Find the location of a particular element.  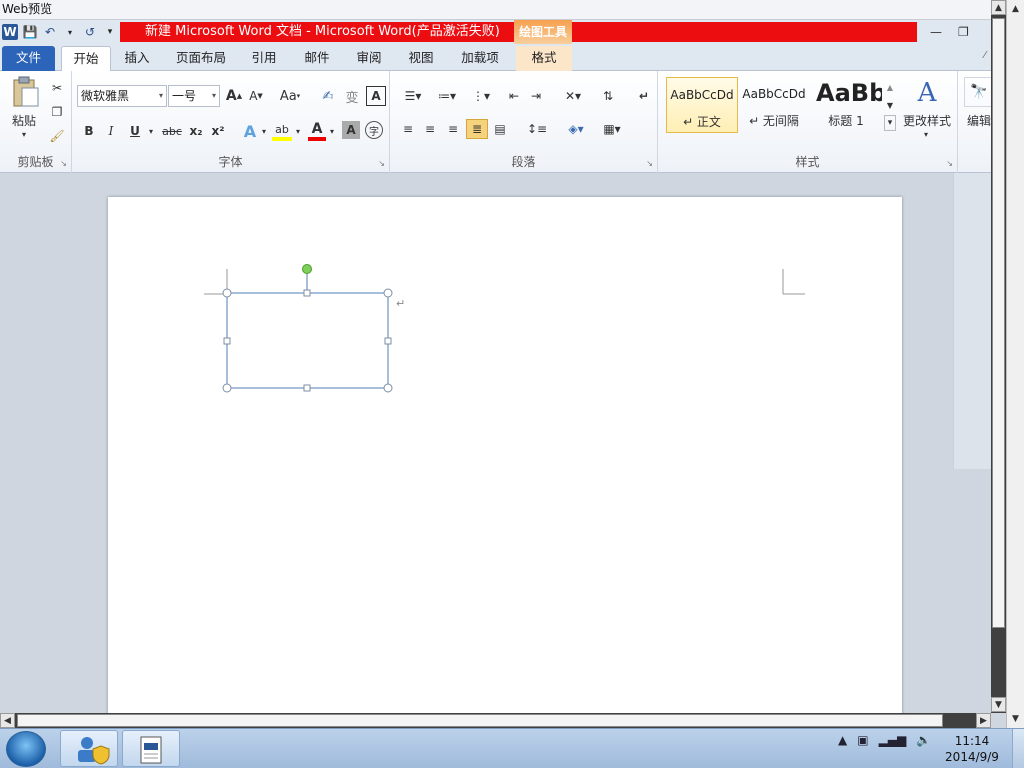

font-launcher-icon: ↘ is located at coordinates (381, 163).